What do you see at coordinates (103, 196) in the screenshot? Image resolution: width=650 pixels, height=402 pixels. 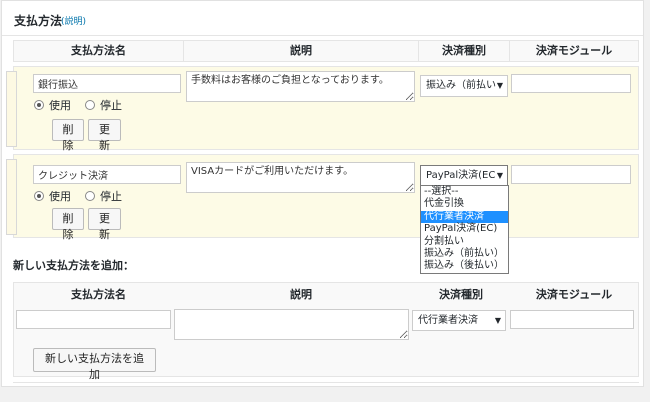 I see `row2-stop-radio: 停止` at bounding box center [103, 196].